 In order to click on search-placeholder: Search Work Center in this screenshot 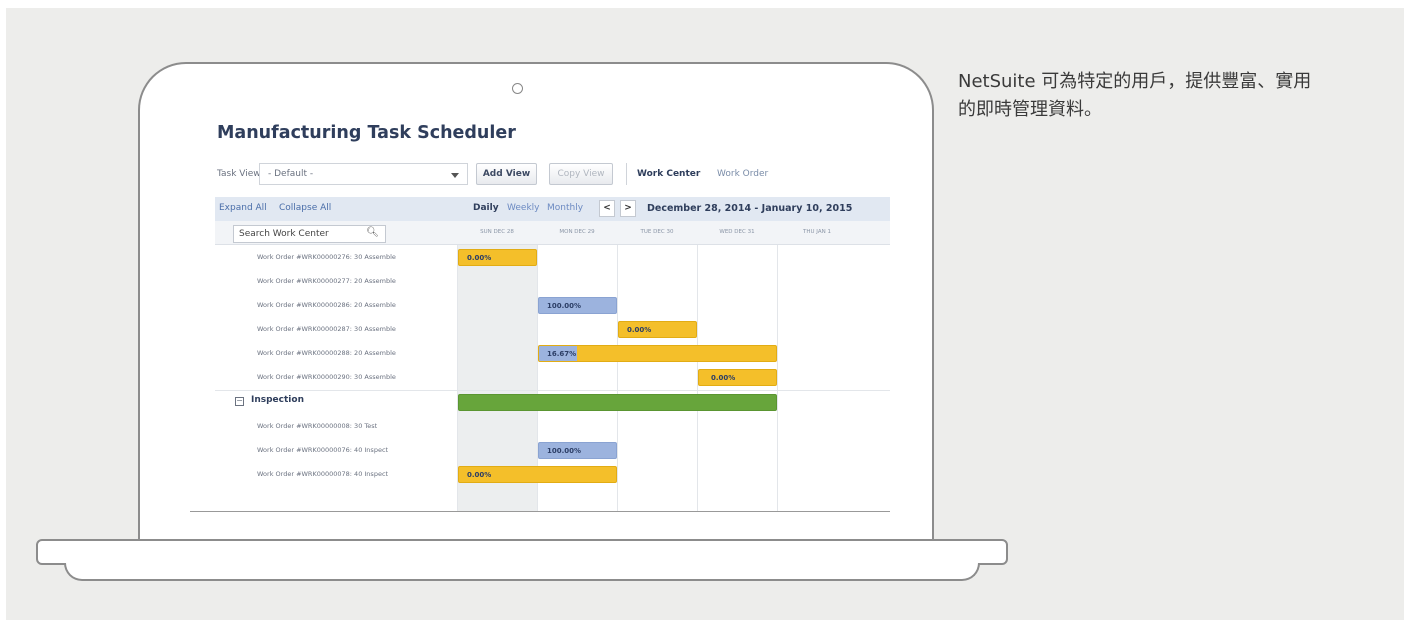, I will do `click(284, 234)`.